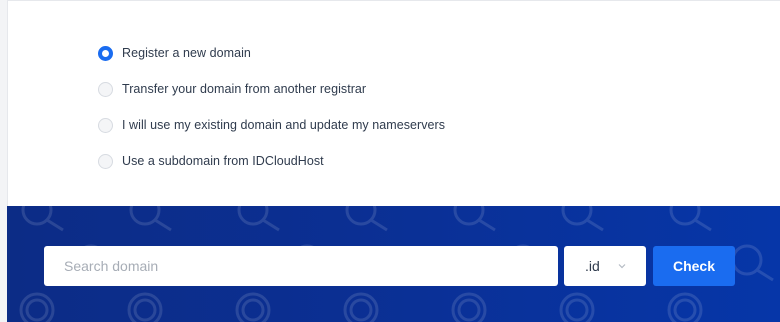  Describe the element at coordinates (105, 89) in the screenshot. I see `radio-transfer-domain` at that location.